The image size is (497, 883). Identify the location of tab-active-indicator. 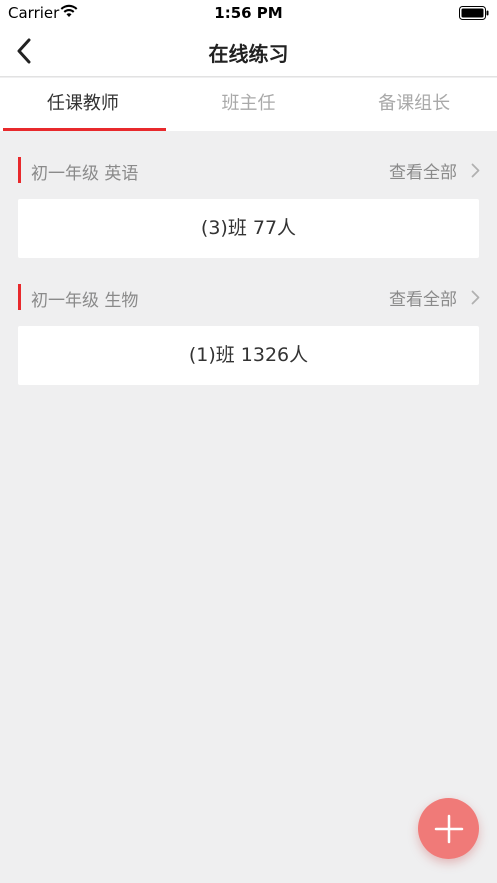
(84, 129).